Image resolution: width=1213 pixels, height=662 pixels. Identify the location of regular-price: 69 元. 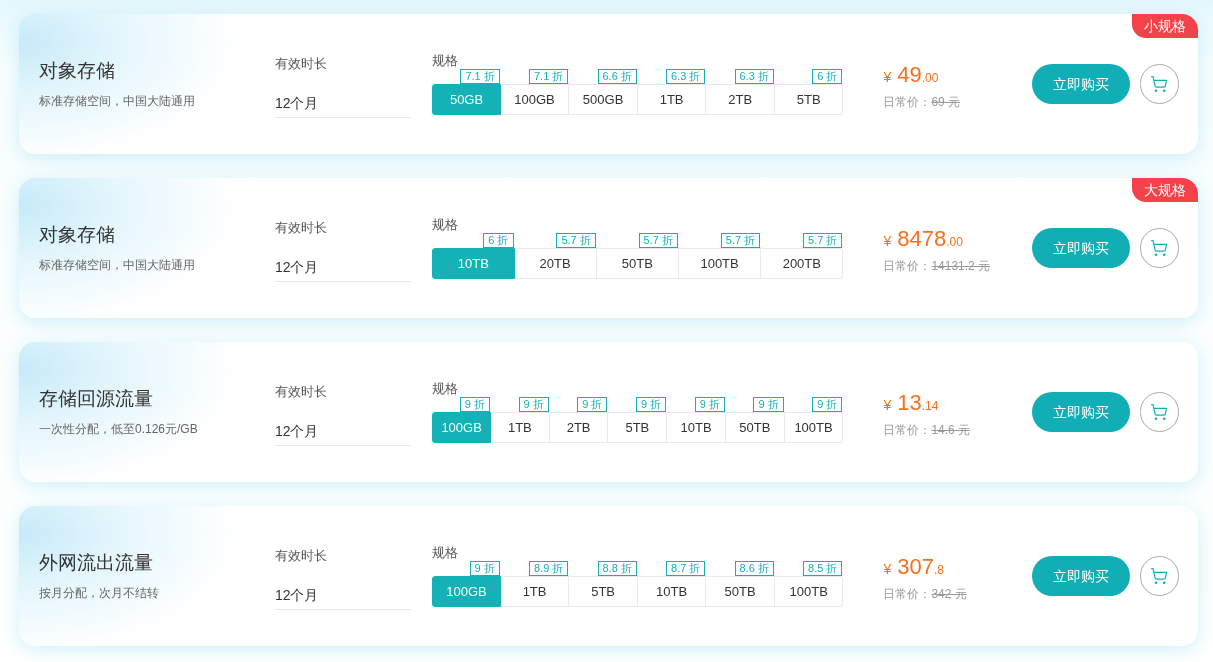
(946, 102).